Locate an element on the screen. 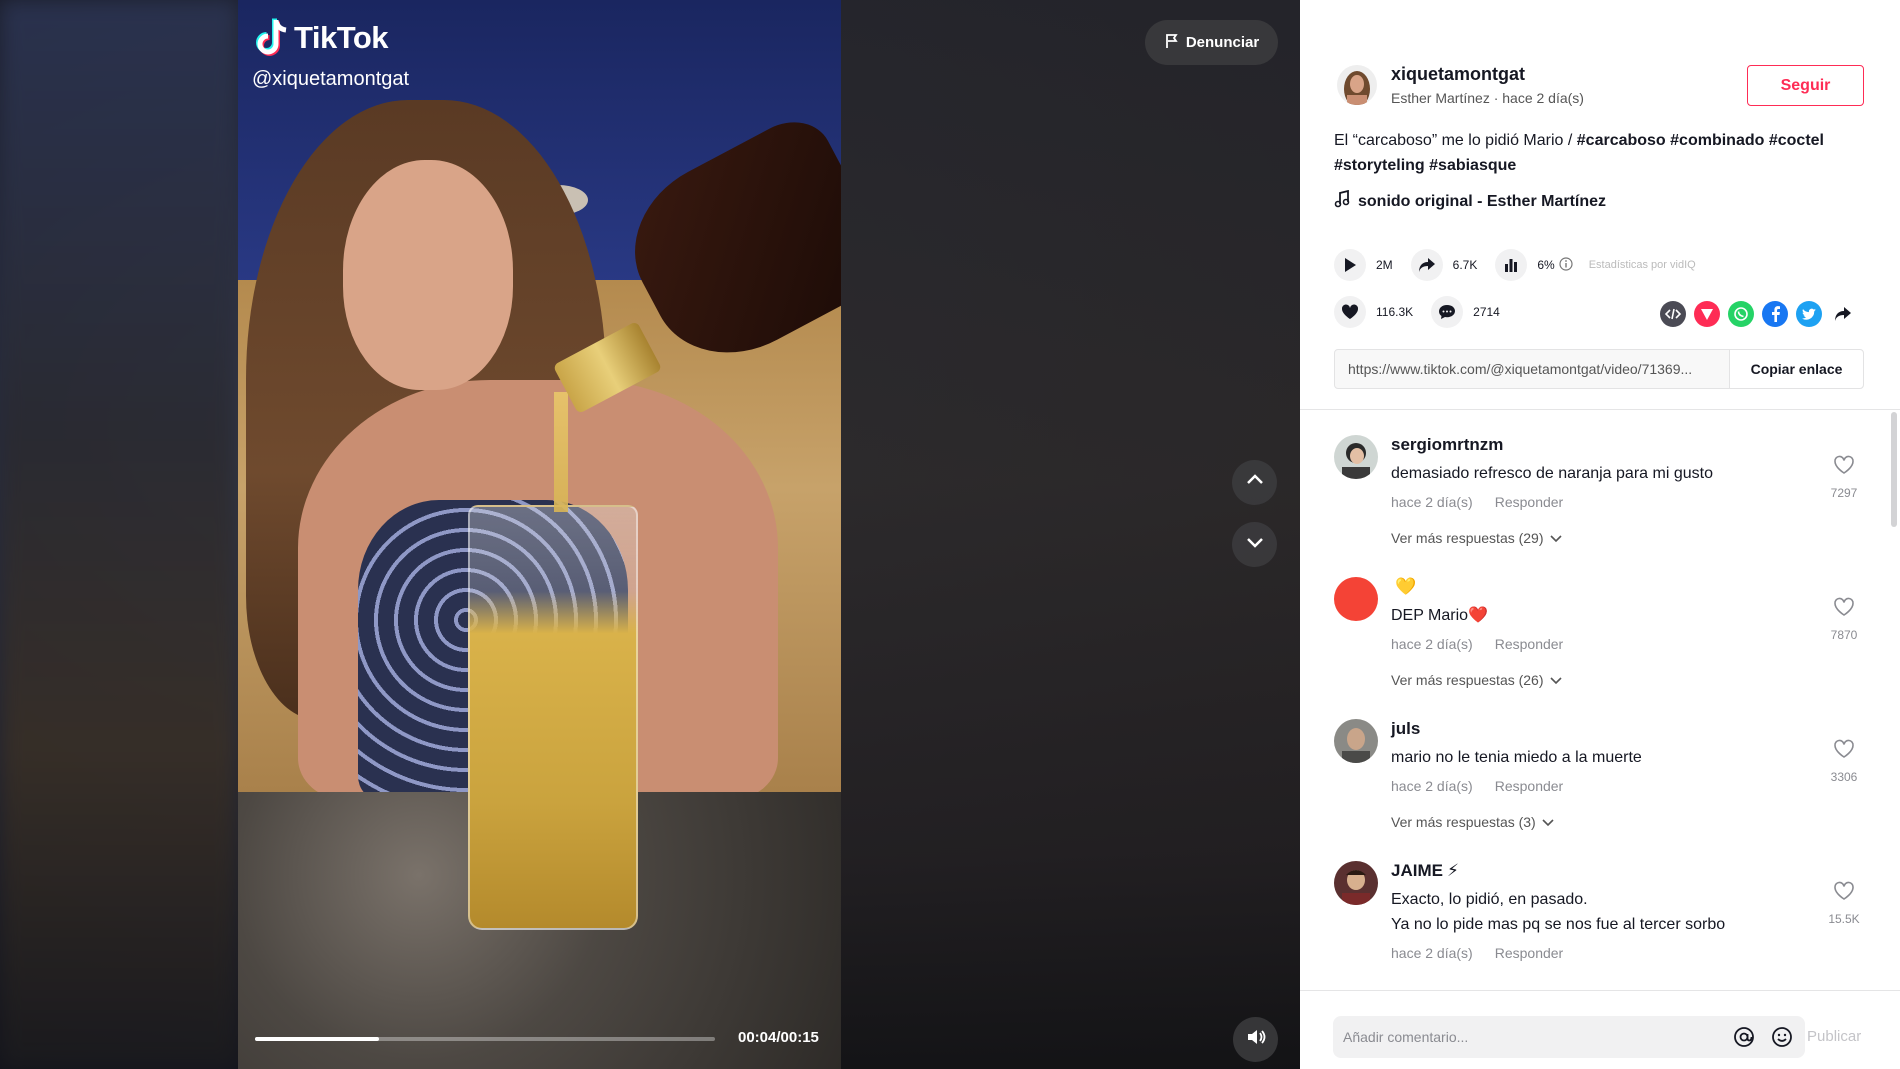 The image size is (1900, 1069). comment-input-box is located at coordinates (1569, 1037).